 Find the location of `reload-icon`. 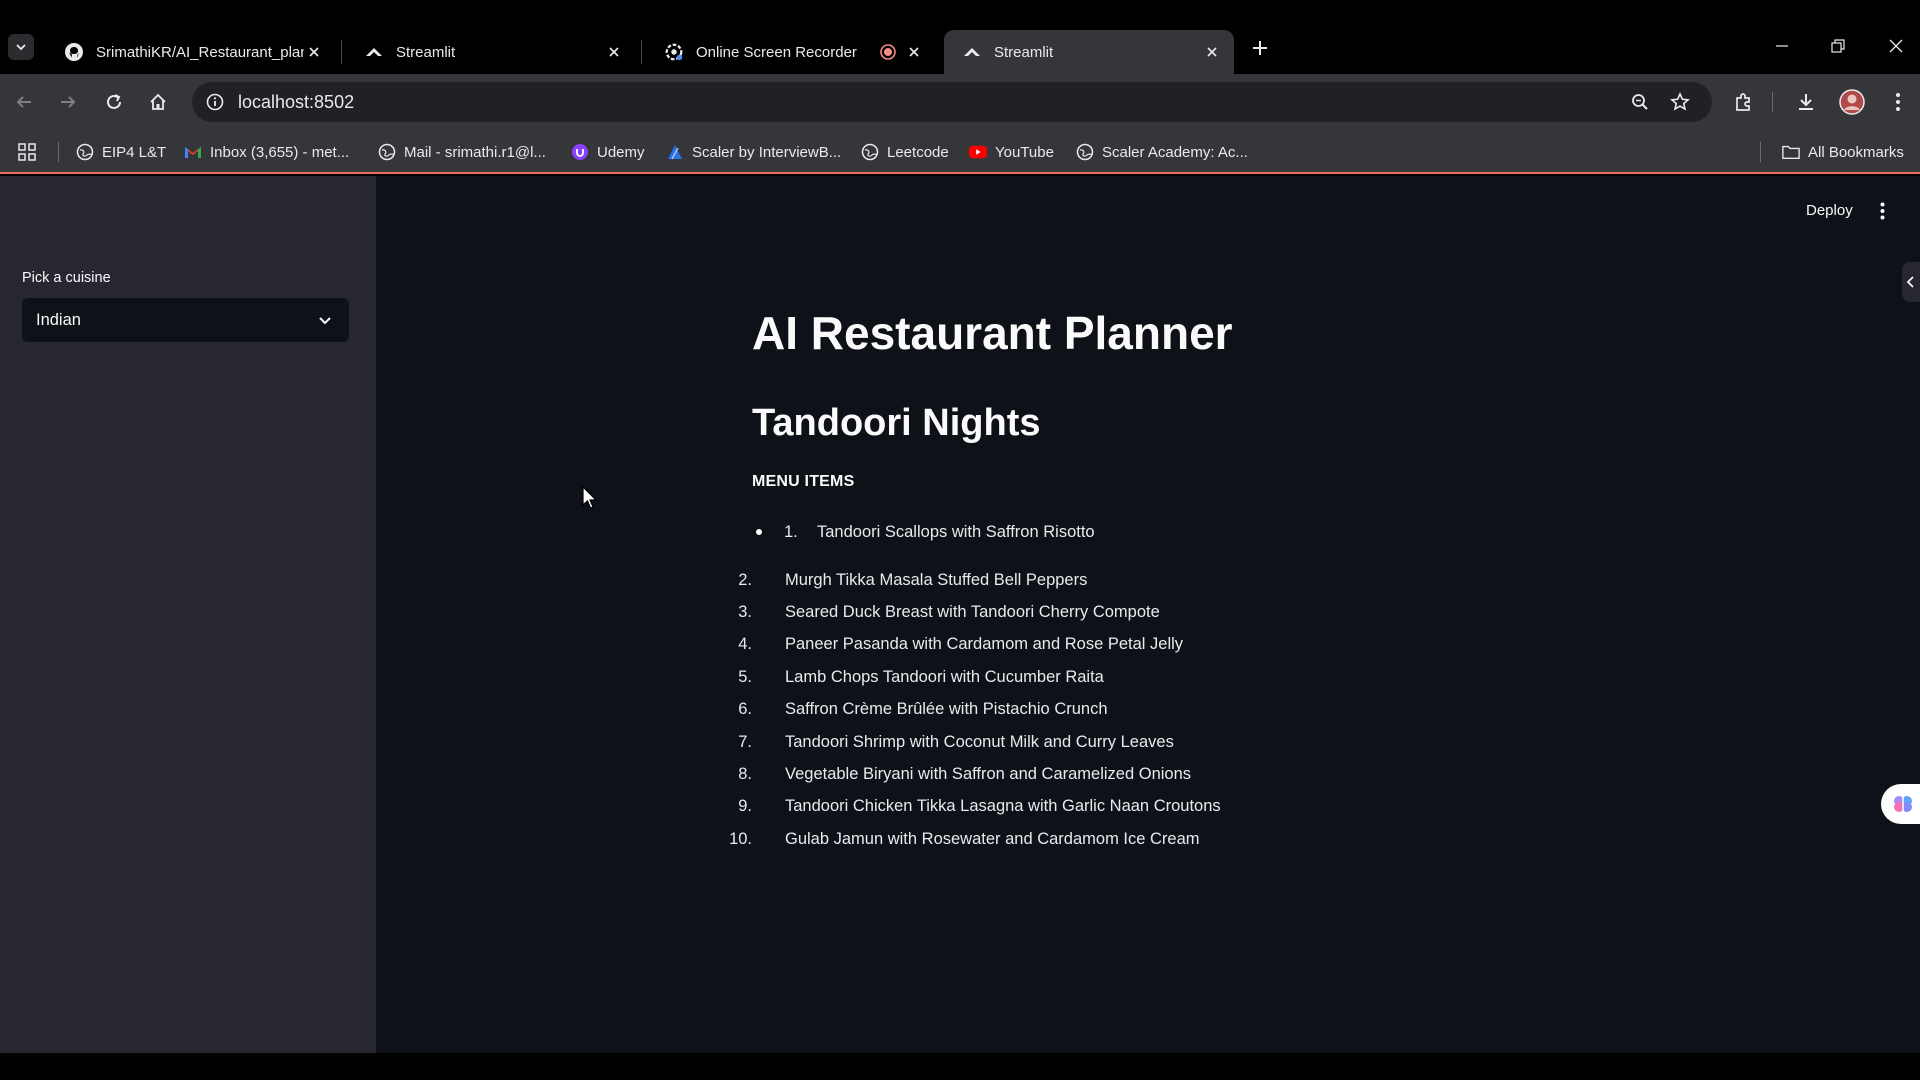

reload-icon is located at coordinates (114, 101).